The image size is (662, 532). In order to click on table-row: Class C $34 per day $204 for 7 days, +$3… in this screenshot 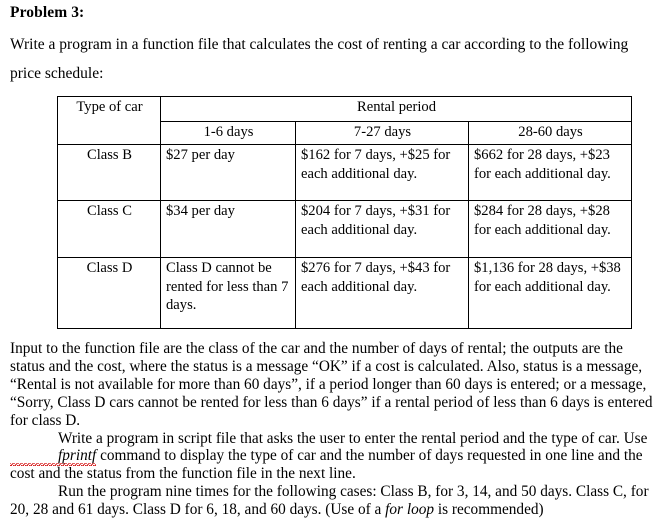, I will do `click(345, 229)`.